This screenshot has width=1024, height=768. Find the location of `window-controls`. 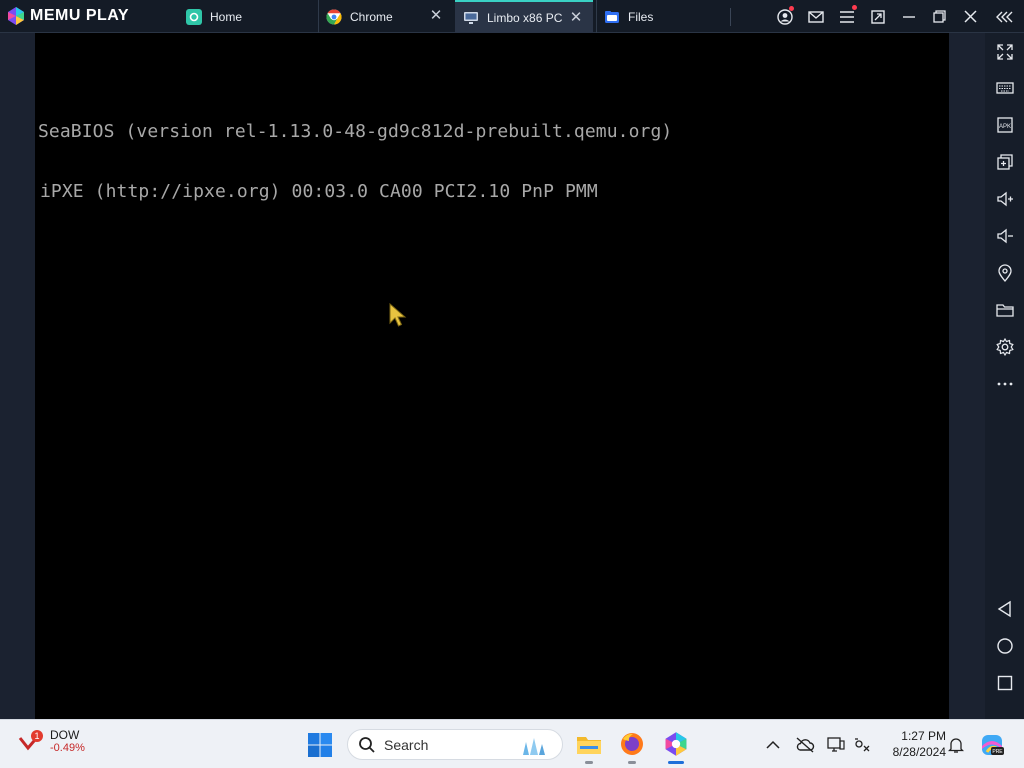

window-controls is located at coordinates (896, 16).